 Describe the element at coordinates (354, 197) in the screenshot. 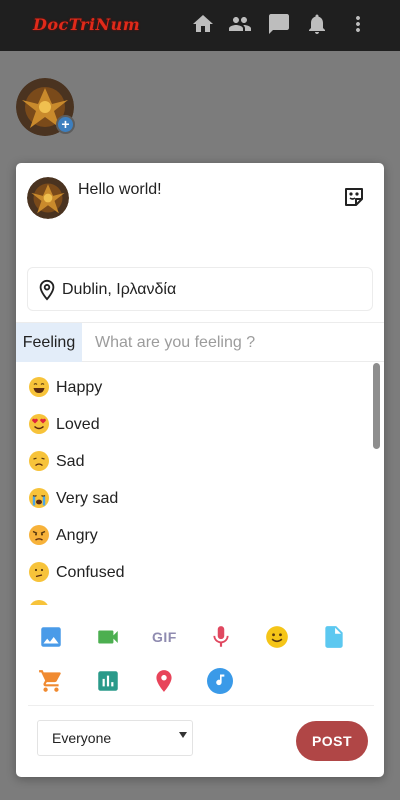

I see `sticker-icon` at that location.